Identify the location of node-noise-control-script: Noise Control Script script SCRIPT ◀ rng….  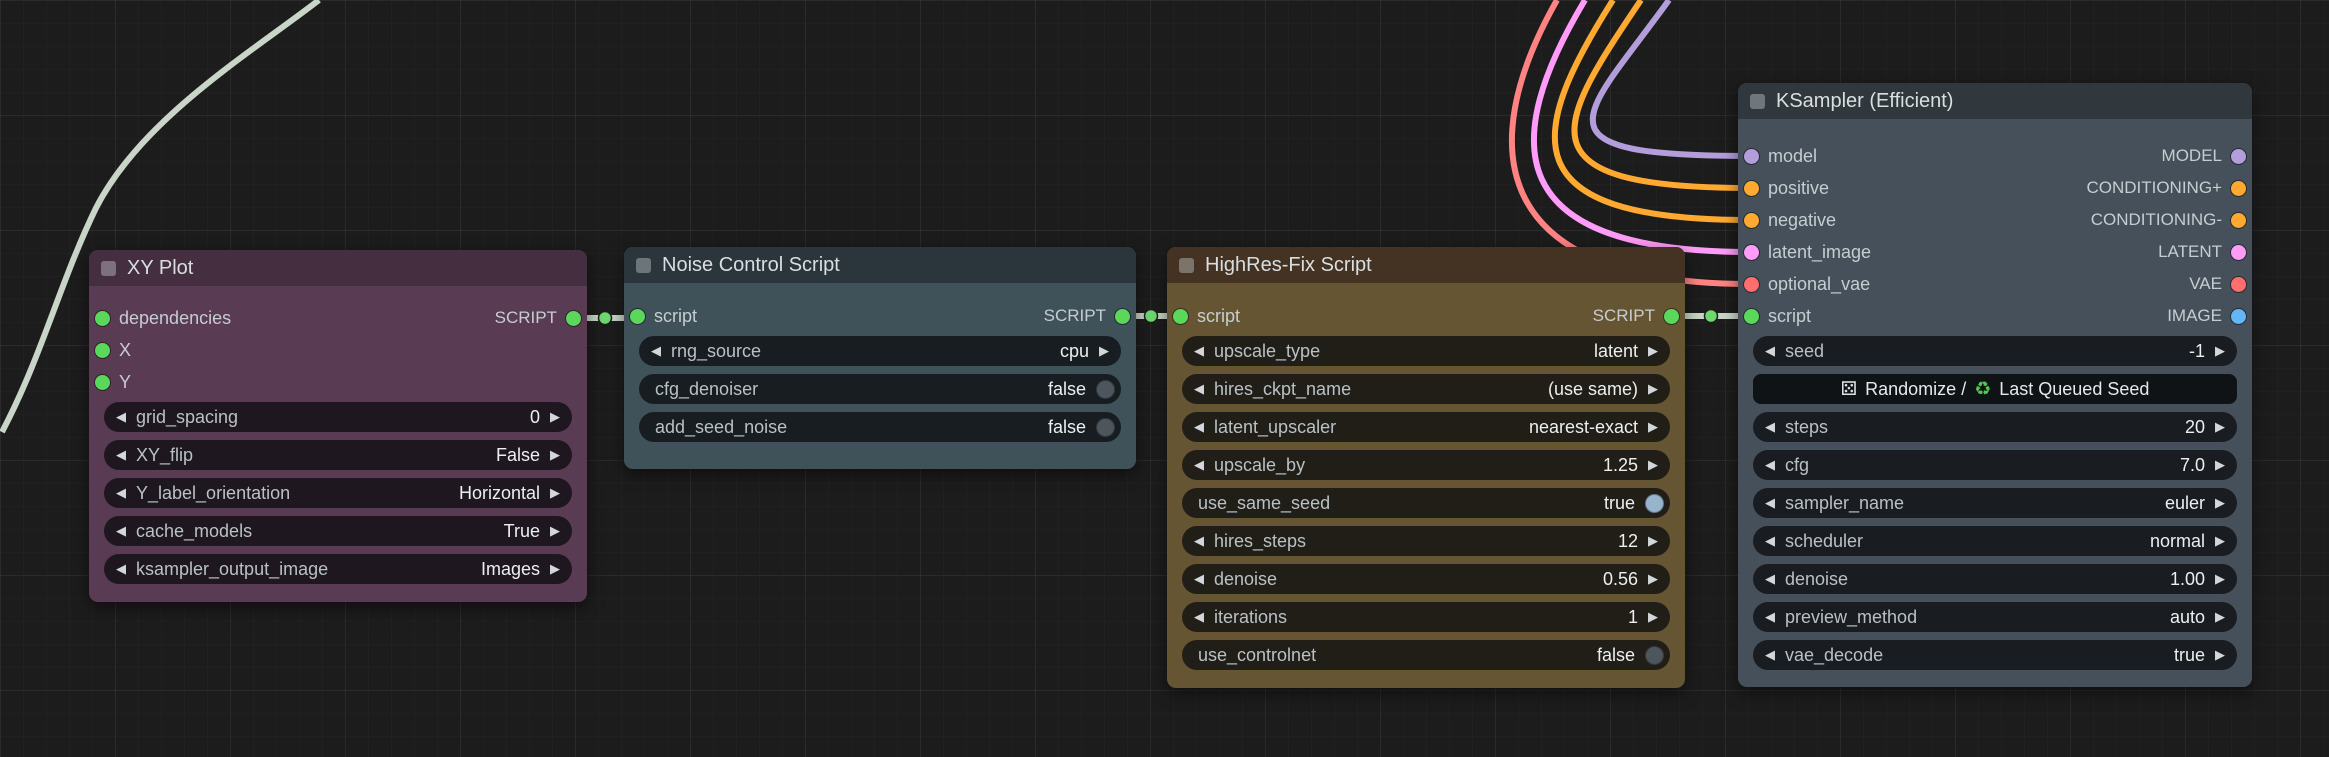
(880, 358).